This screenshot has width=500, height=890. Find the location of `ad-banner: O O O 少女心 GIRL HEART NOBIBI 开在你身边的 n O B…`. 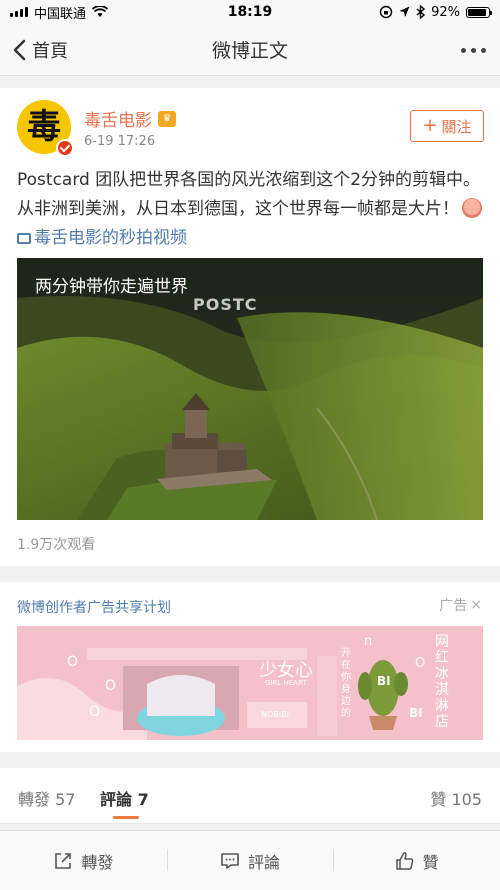

ad-banner: O O O 少女心 GIRL HEART NOBIBI 开在你身边的 n O B… is located at coordinates (250, 683).